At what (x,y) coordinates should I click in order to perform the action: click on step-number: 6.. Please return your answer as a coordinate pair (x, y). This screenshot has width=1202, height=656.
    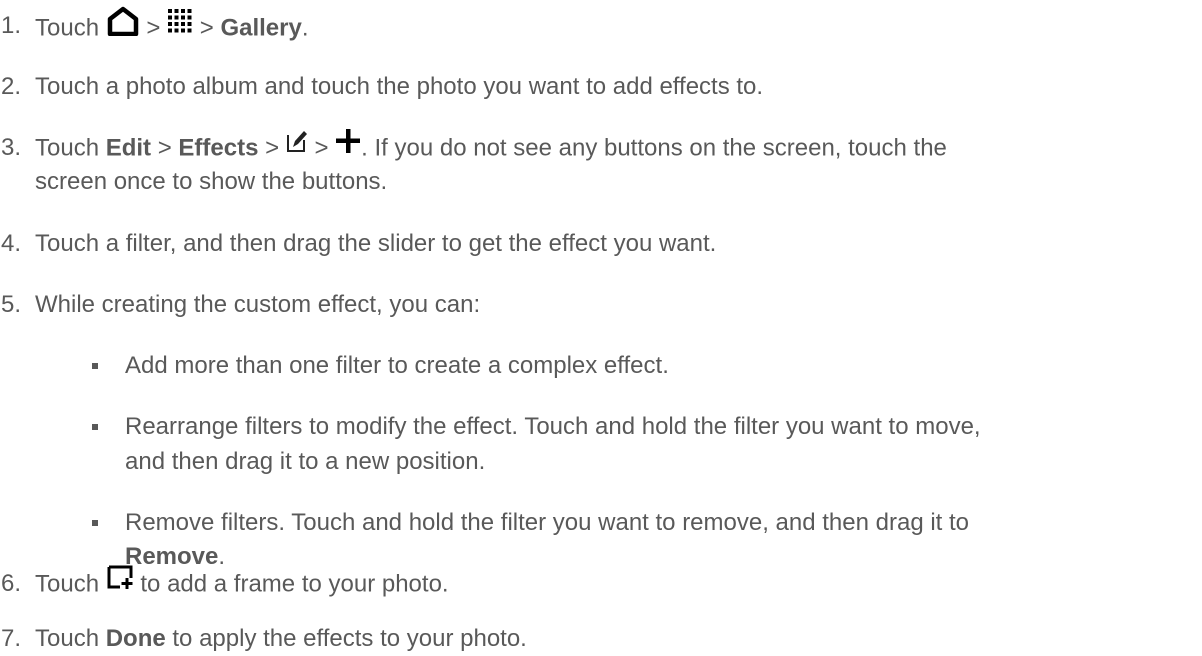
    Looking at the image, I should click on (11, 583).